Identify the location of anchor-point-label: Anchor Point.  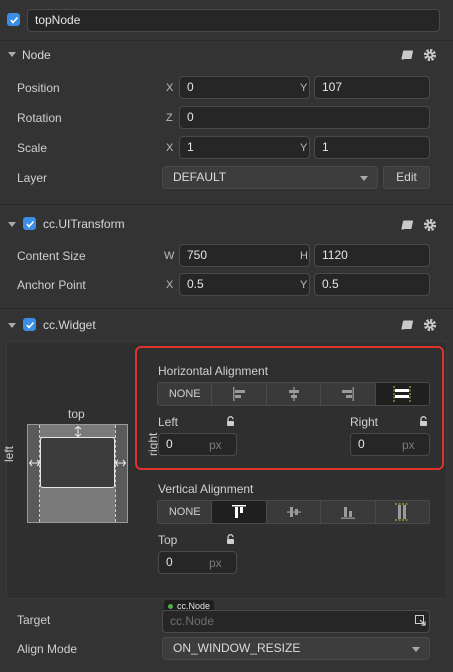
(51, 285).